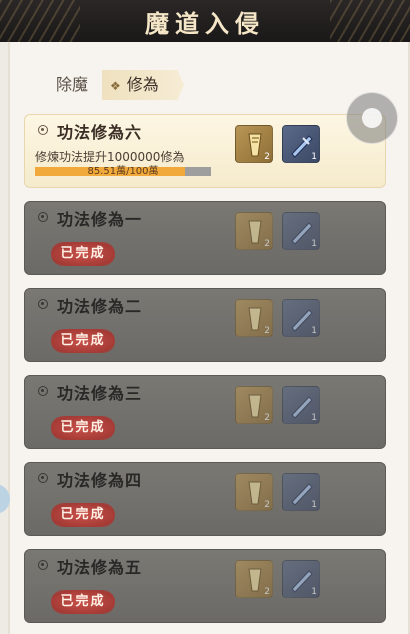  Describe the element at coordinates (205, 23) in the screenshot. I see `page-title: 魔道入侵` at that location.